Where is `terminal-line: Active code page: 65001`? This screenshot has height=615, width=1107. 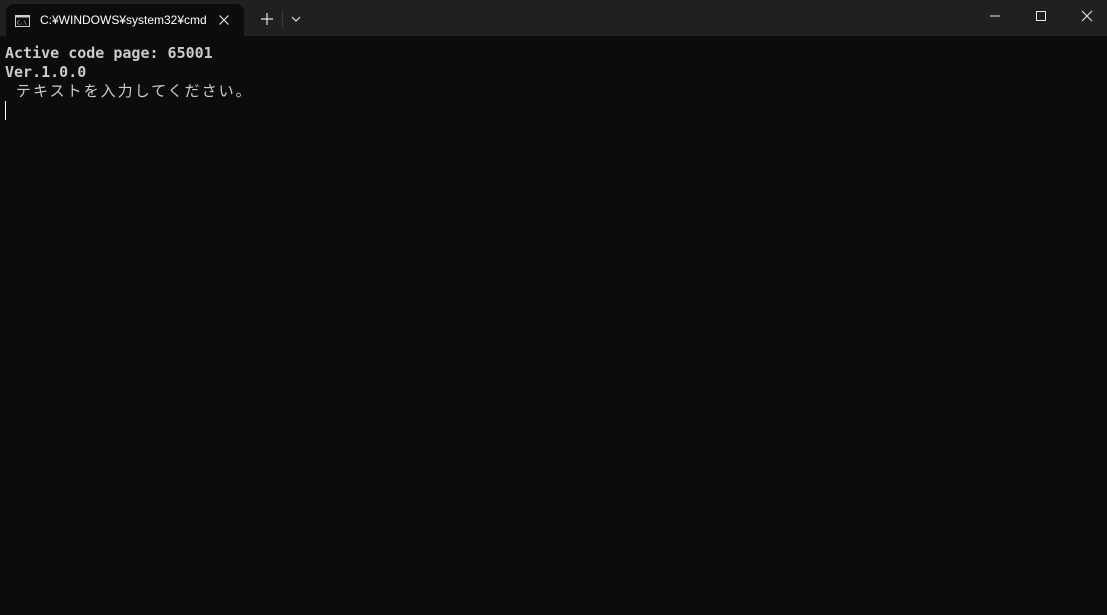 terminal-line: Active code page: 65001 is located at coordinates (109, 53).